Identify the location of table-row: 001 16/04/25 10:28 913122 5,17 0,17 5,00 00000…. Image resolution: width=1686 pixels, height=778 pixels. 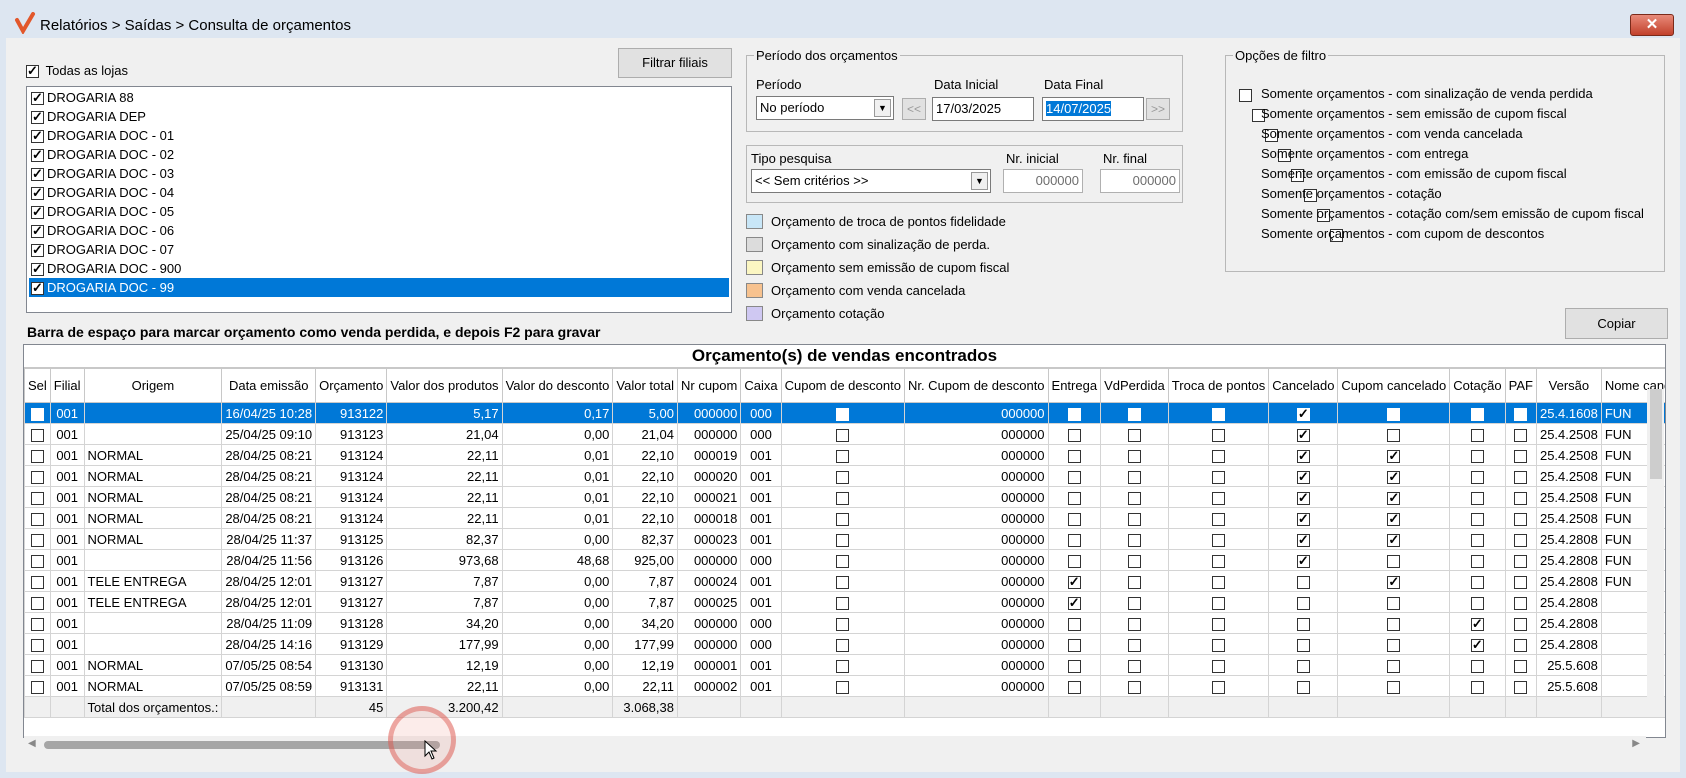
(844, 413).